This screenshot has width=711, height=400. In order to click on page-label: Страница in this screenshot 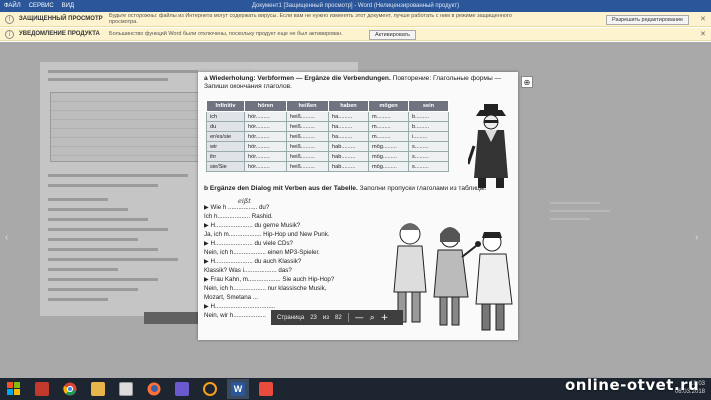, I will do `click(291, 317)`.